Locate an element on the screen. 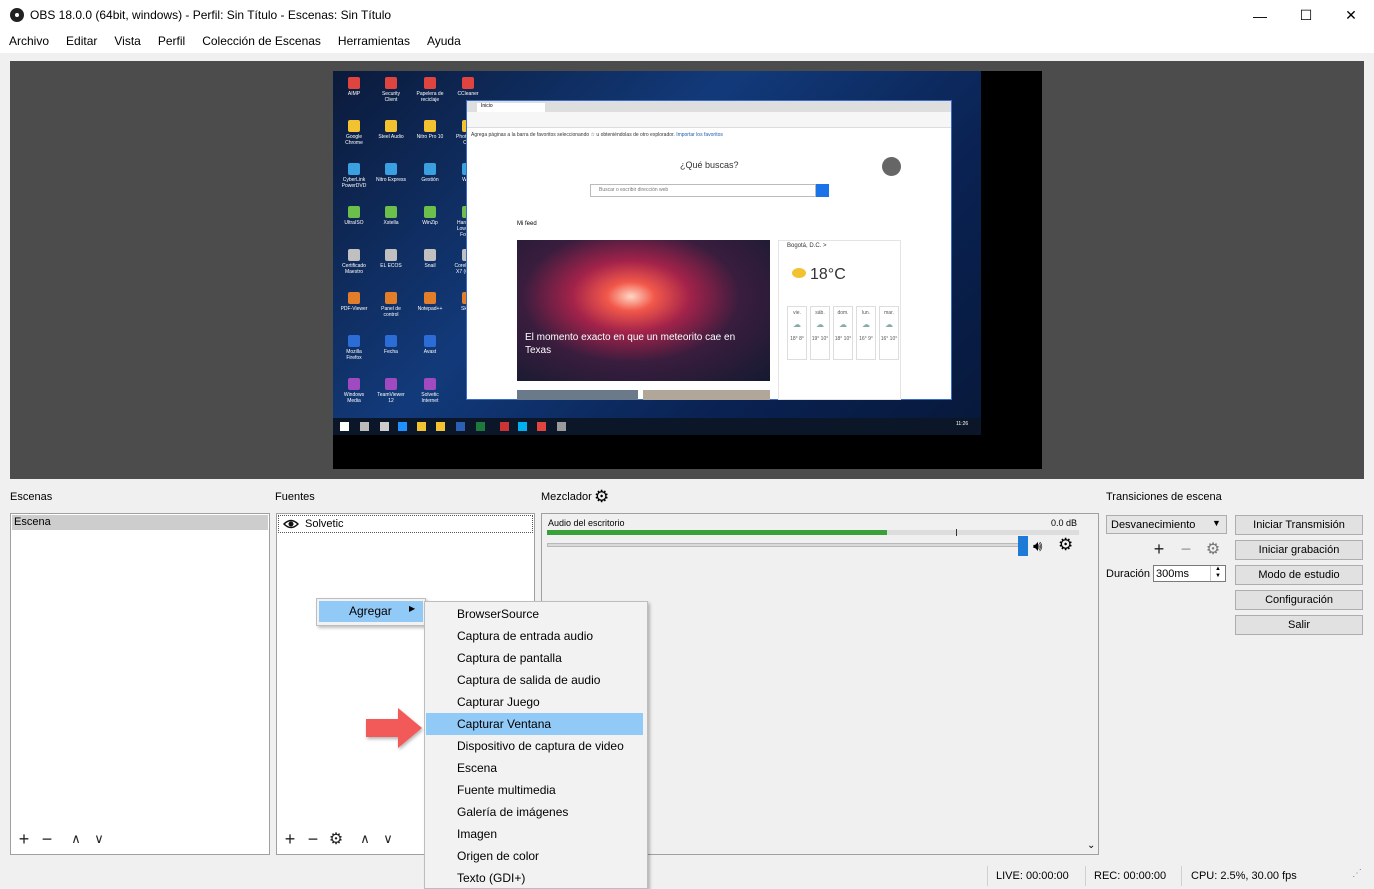 This screenshot has height=889, width=1374. desktop-icon-label: Fecha is located at coordinates (391, 352).